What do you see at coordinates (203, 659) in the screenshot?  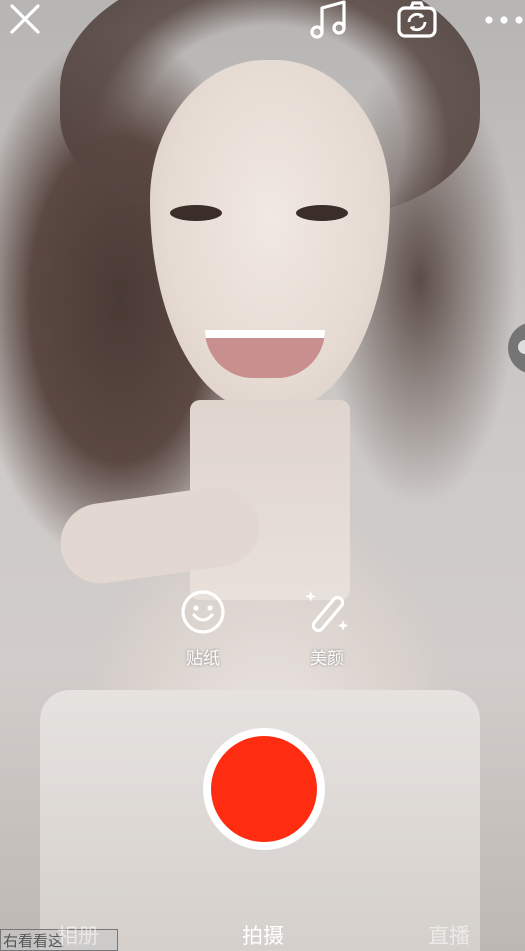 I see `stickers-label: 贴纸` at bounding box center [203, 659].